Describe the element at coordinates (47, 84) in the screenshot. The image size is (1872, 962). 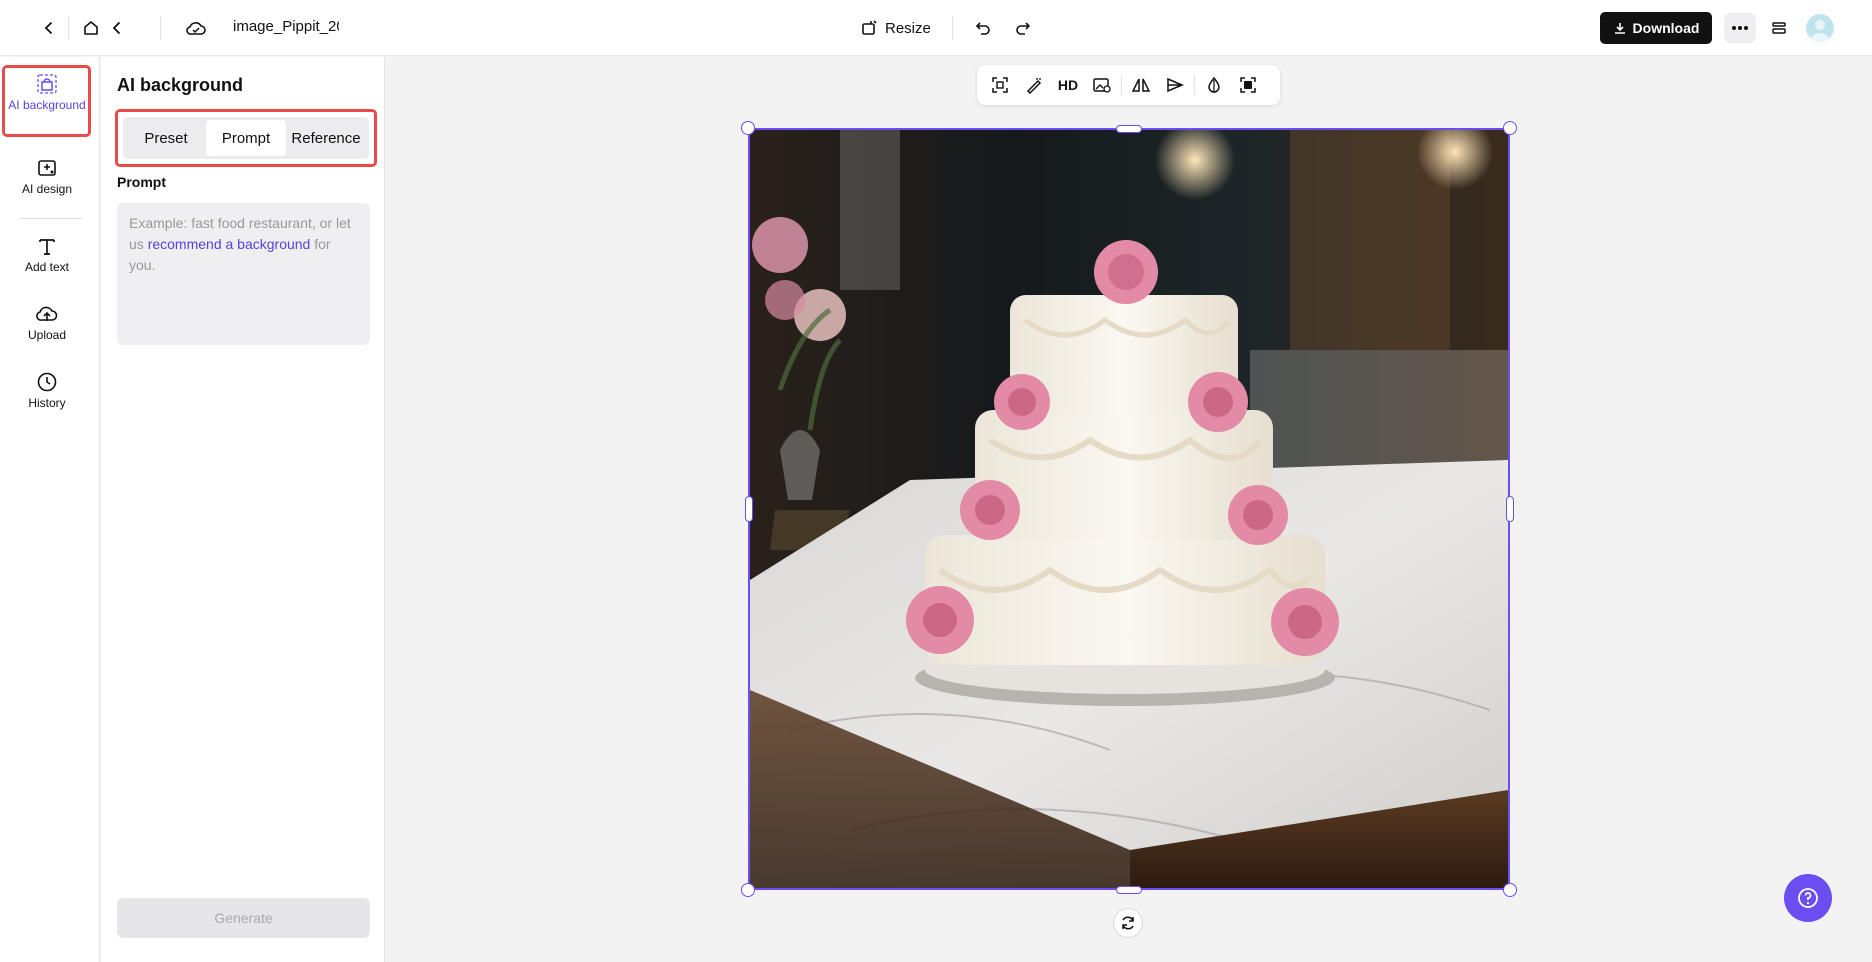
I see `ai-background-icon` at that location.